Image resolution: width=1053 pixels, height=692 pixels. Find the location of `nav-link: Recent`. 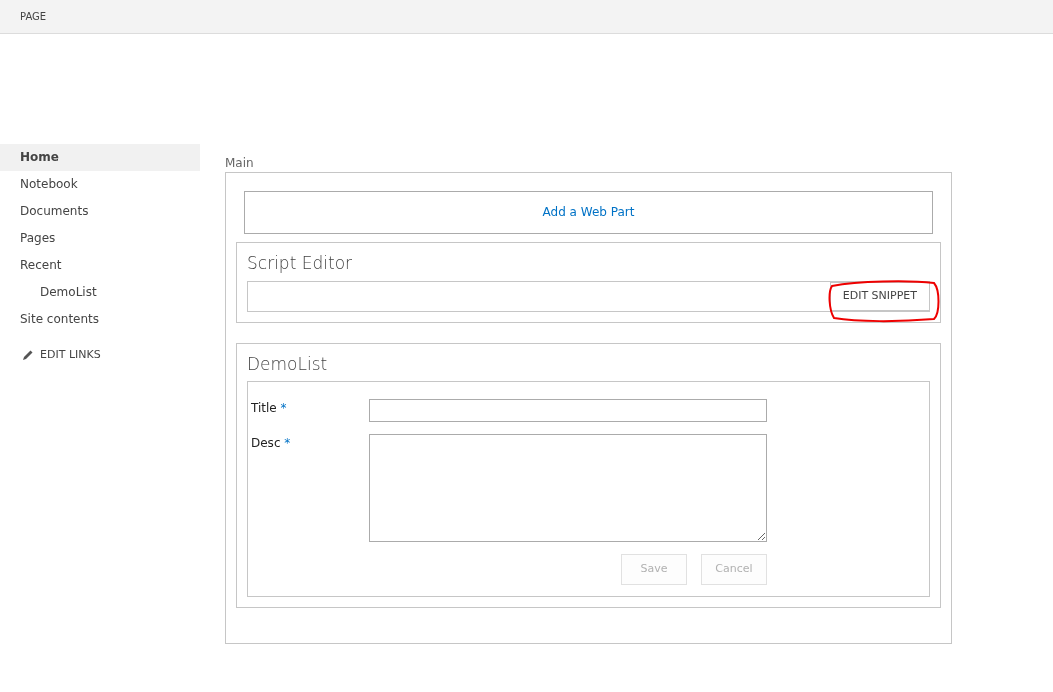

nav-link: Recent is located at coordinates (100, 265).